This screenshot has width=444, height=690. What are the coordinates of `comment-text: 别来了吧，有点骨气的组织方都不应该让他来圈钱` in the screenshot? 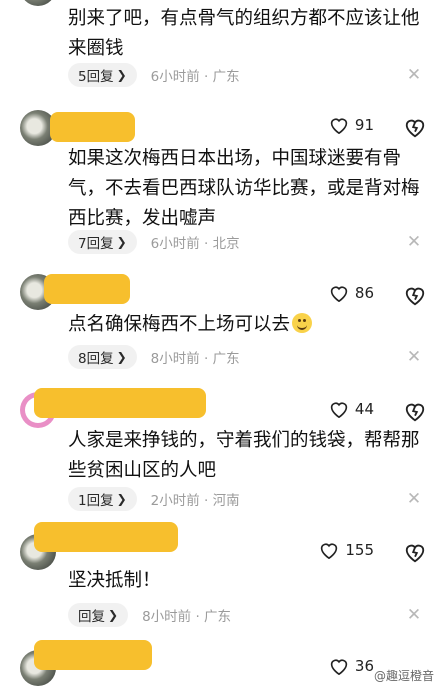 It's located at (244, 33).